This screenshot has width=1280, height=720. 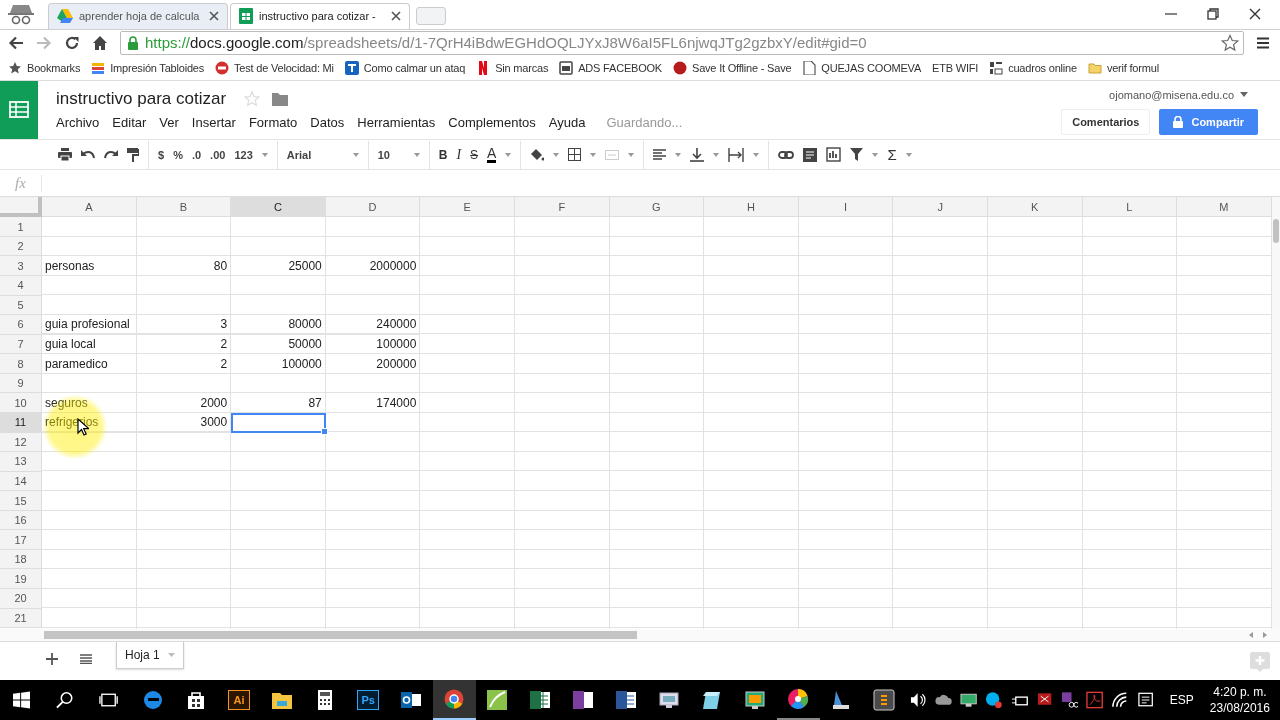 What do you see at coordinates (21, 246) in the screenshot?
I see `row-header: 2` at bounding box center [21, 246].